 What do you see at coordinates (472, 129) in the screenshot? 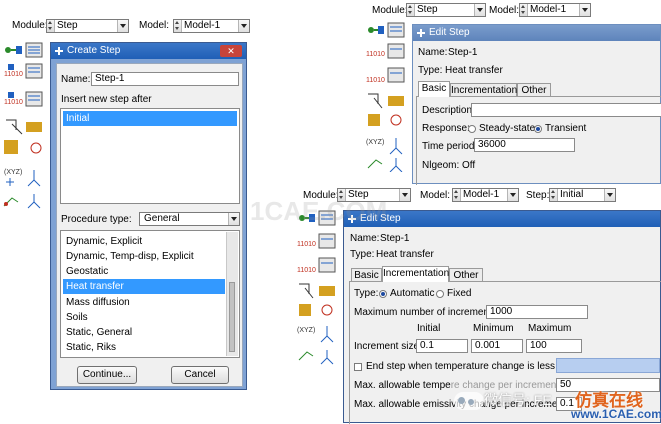
I see `steady-state-radio` at bounding box center [472, 129].